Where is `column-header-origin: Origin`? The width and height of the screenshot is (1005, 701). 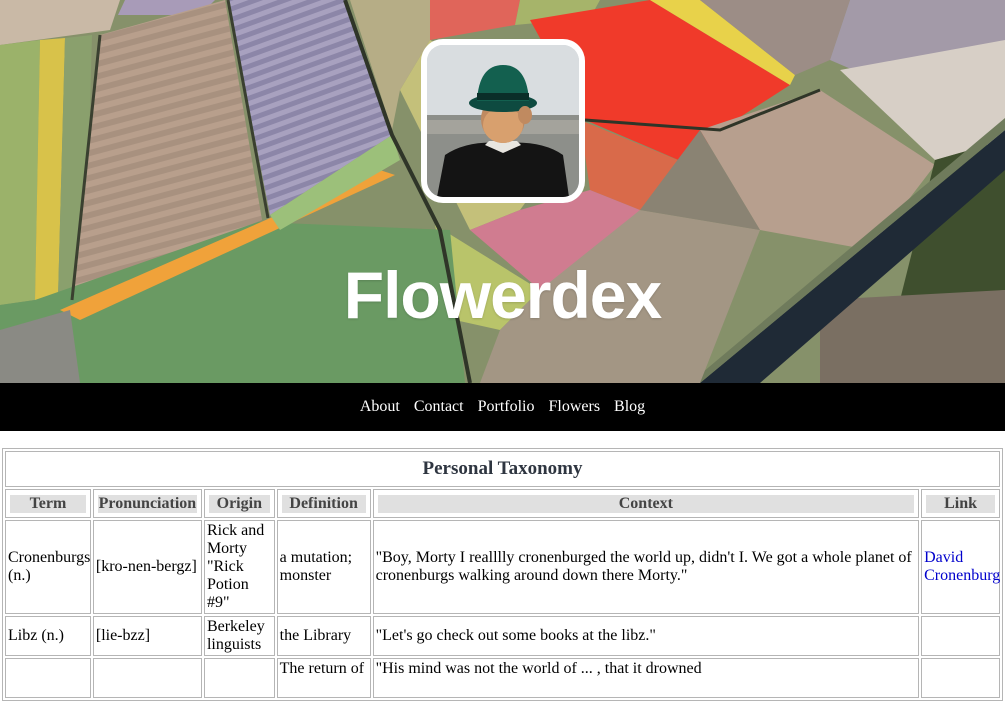 column-header-origin: Origin is located at coordinates (239, 503).